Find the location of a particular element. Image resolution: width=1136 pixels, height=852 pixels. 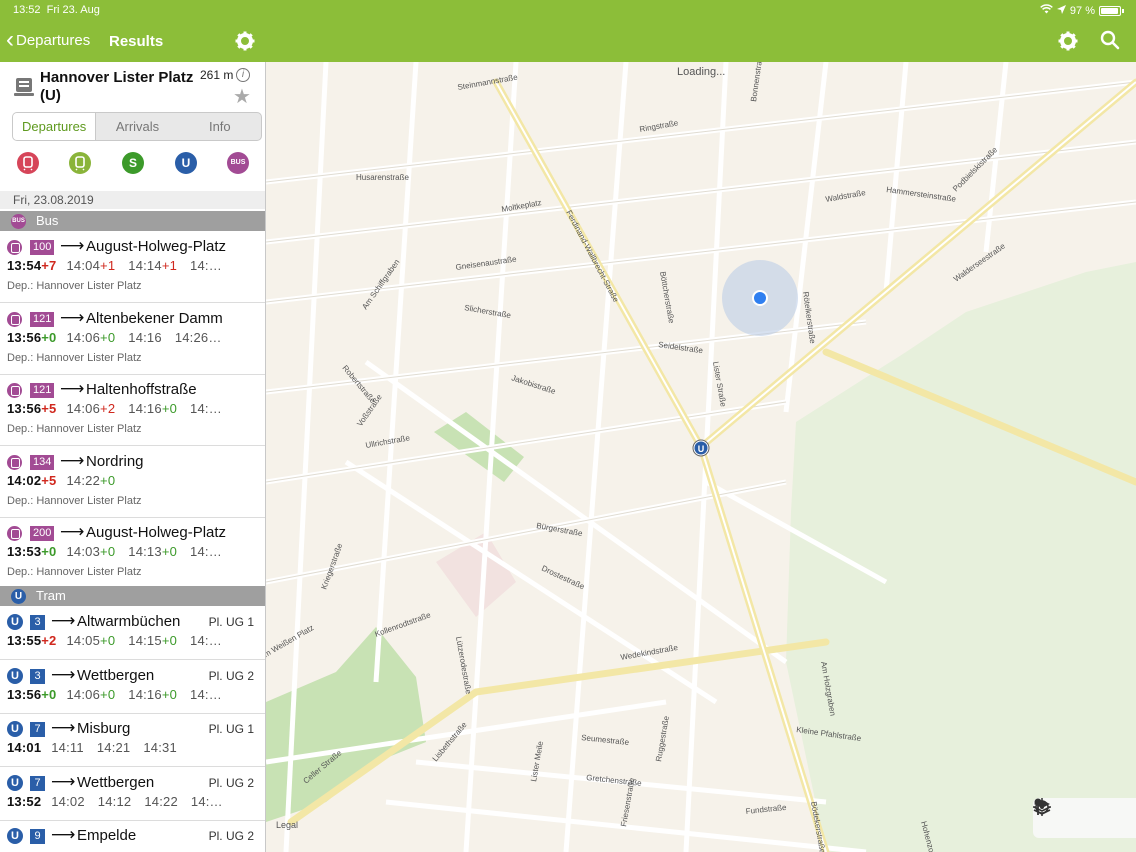

favorite-star-icon: ★ is located at coordinates (242, 96).